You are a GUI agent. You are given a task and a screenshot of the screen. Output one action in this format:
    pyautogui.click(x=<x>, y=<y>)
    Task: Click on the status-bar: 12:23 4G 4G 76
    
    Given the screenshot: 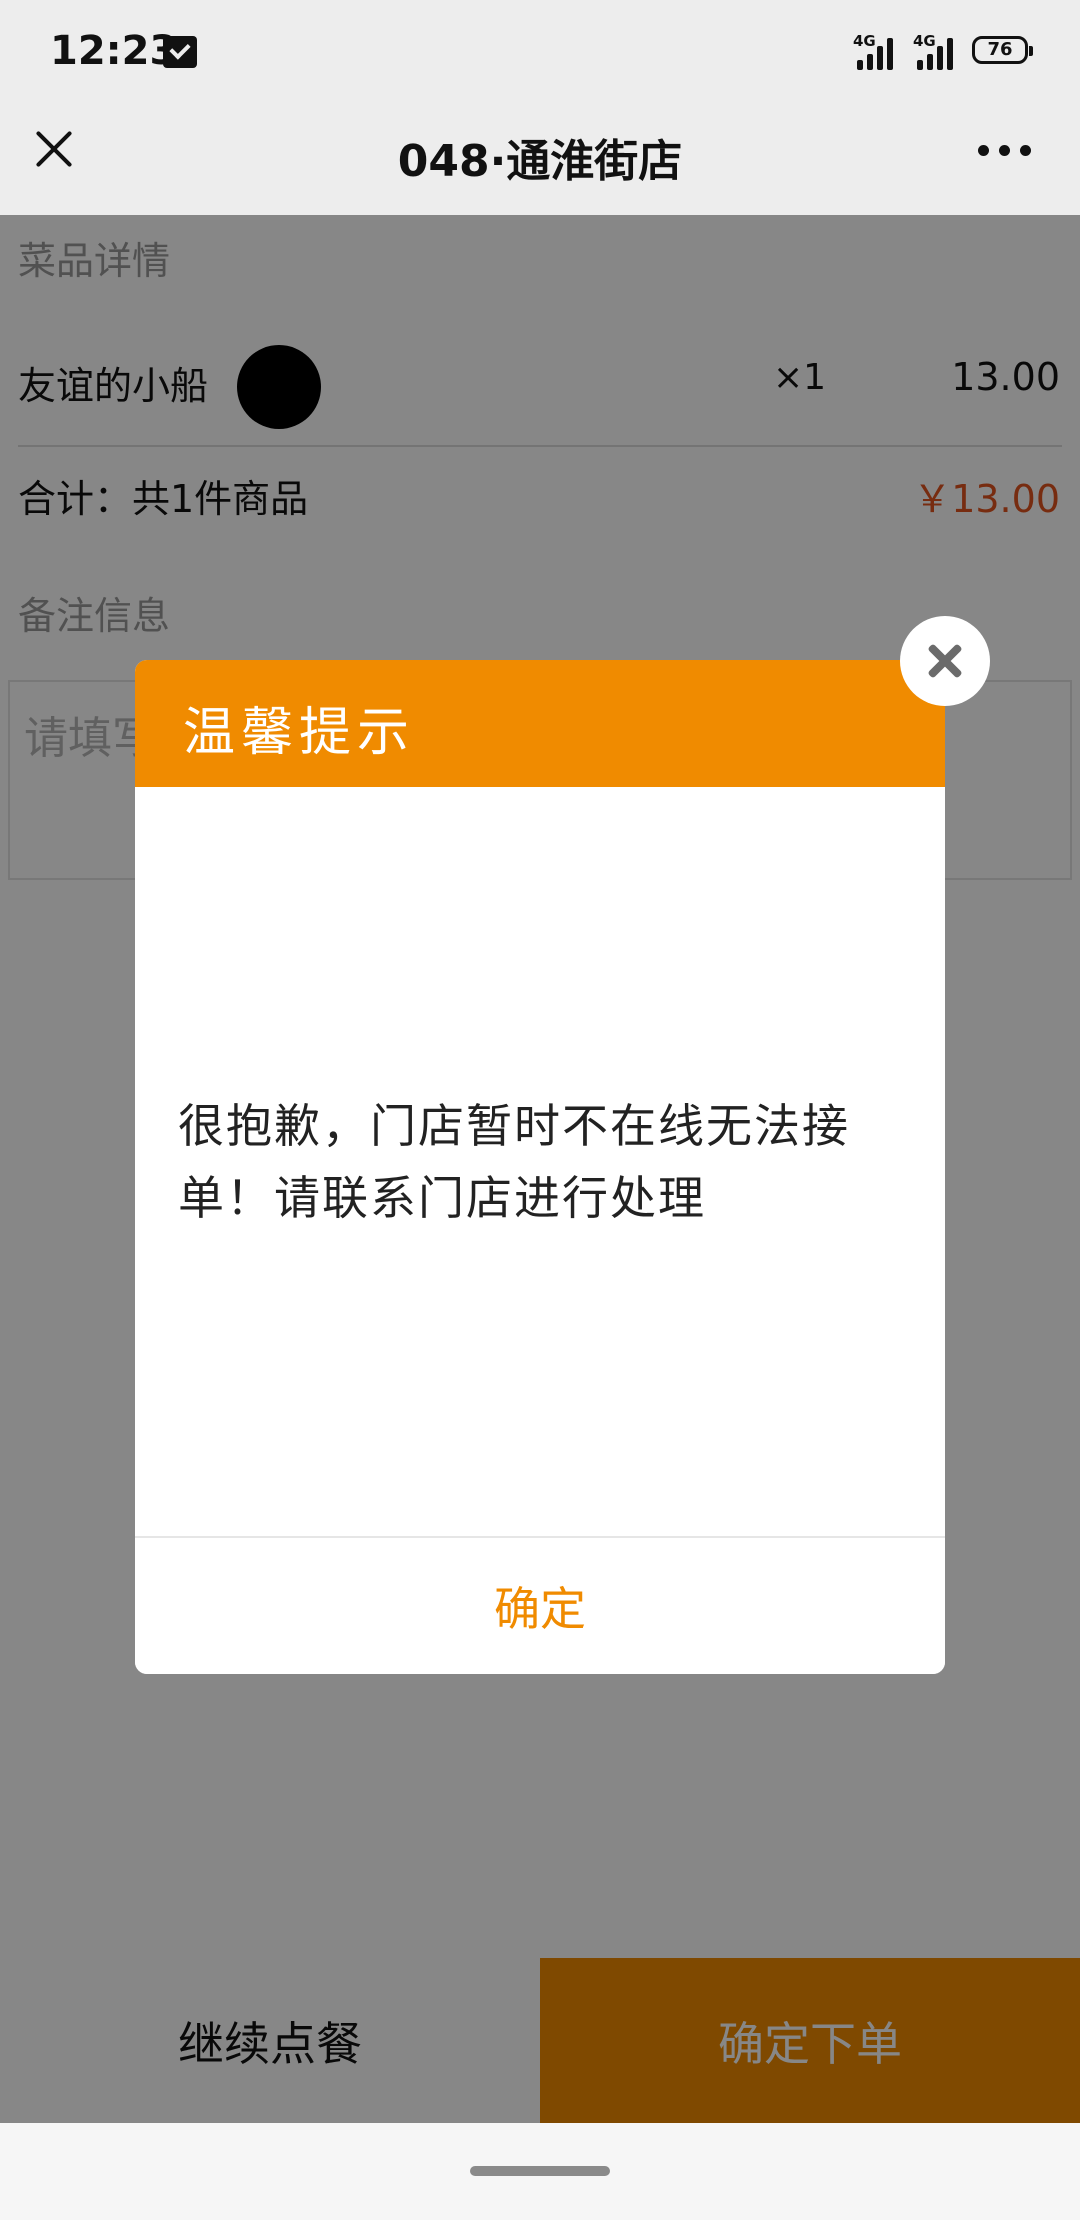 What is the action you would take?
    pyautogui.click(x=540, y=52)
    